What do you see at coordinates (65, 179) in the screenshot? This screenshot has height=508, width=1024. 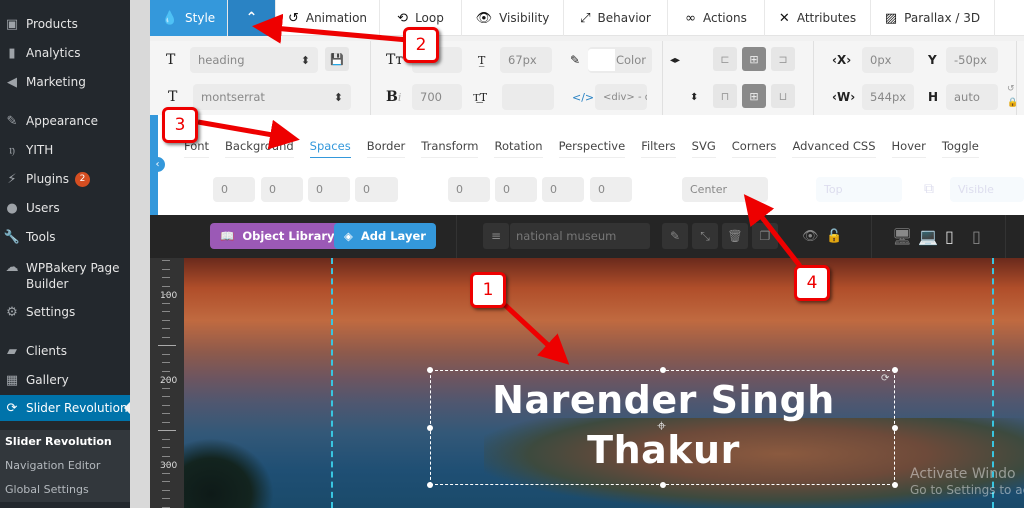 I see `sidebar-item-plugins: ⚡ Plugins 2` at bounding box center [65, 179].